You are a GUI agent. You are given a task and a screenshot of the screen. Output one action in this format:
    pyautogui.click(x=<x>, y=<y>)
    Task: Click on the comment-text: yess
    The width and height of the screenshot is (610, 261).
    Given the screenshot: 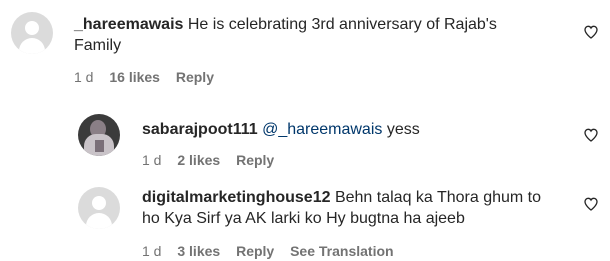 What is the action you would take?
    pyautogui.click(x=401, y=129)
    